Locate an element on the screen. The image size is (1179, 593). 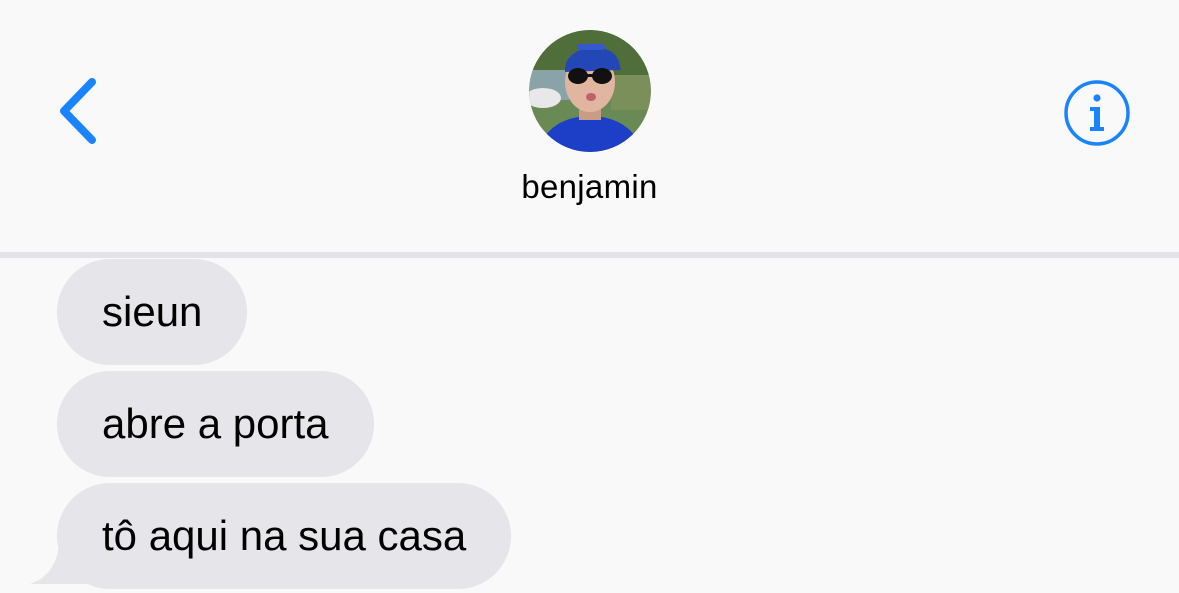
chevron-left-icon is located at coordinates (78, 111).